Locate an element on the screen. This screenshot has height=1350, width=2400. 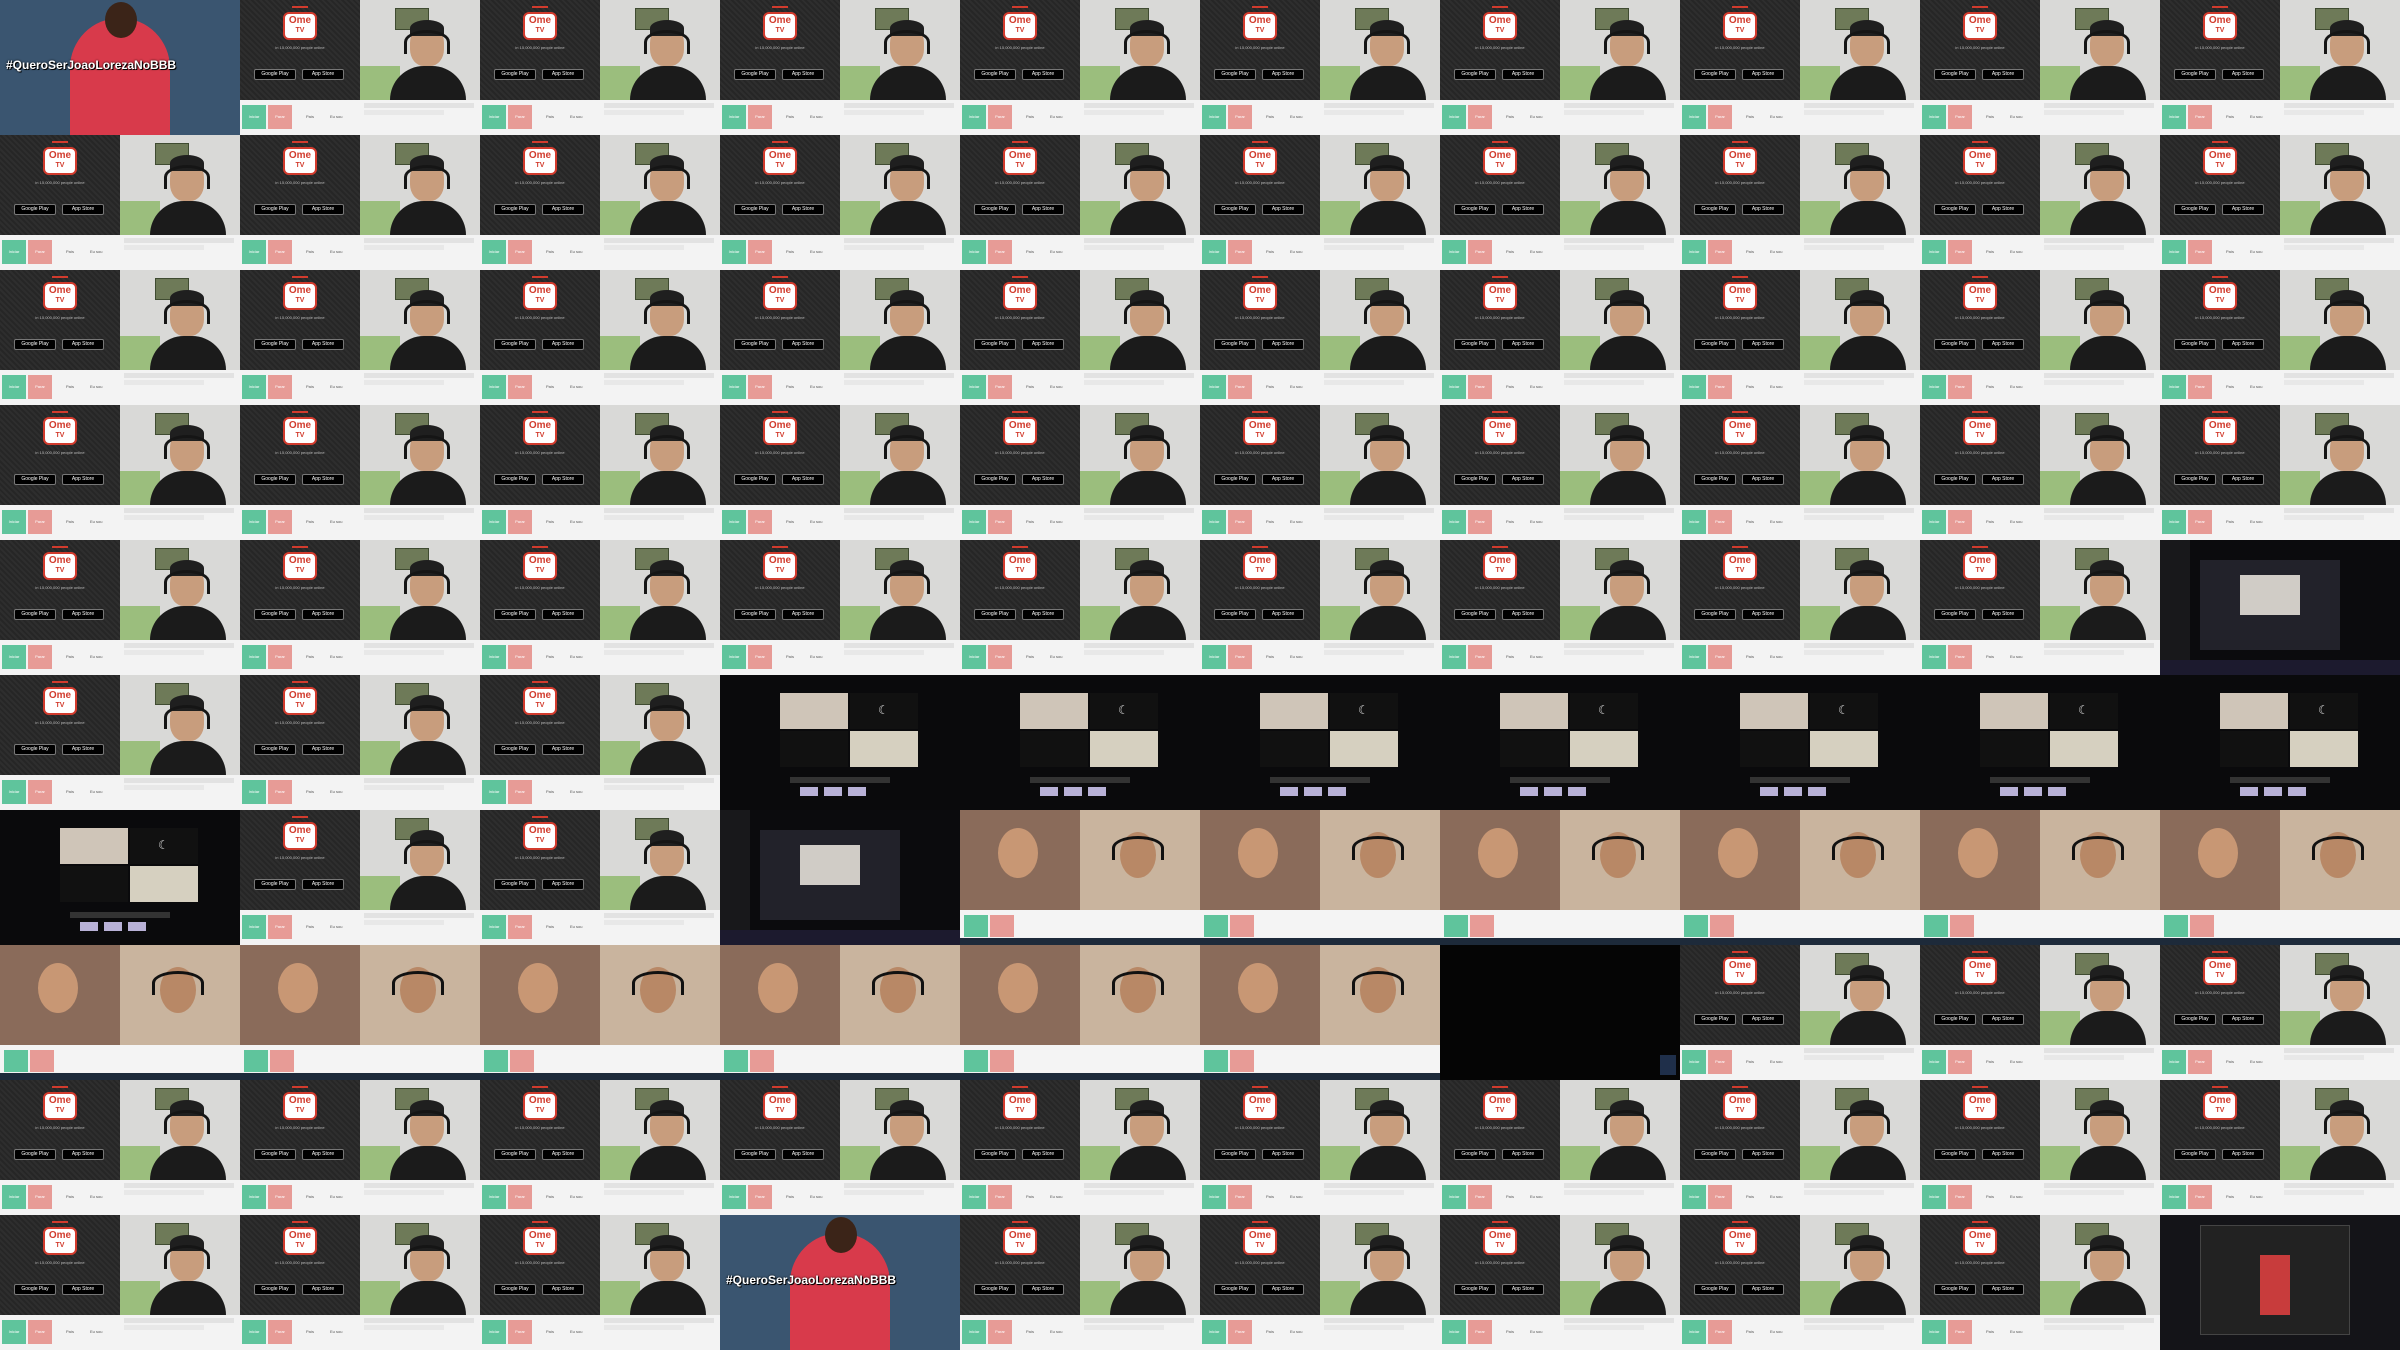
desktop-thumbnail is located at coordinates (2280, 1282).